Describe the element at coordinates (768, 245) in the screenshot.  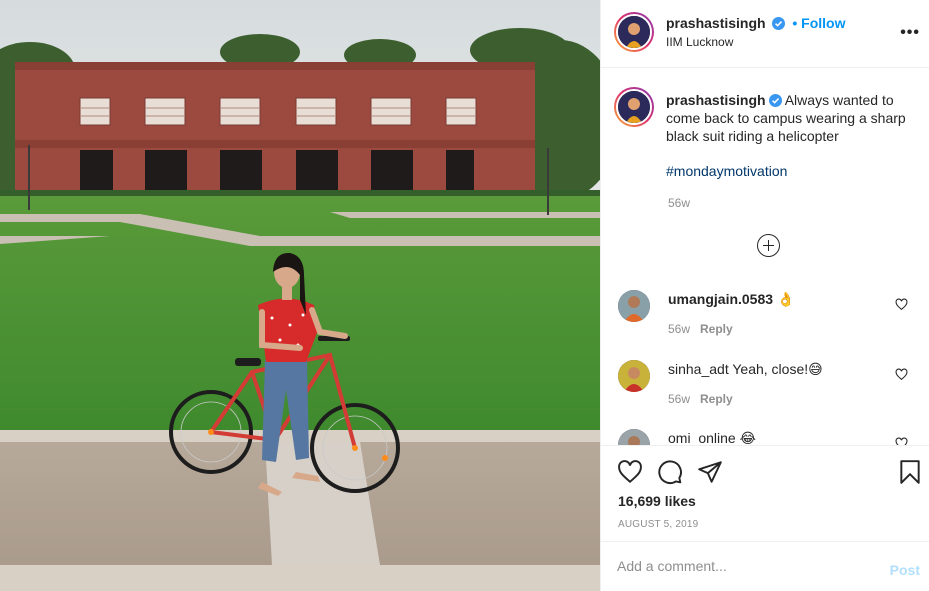
I see `load-more-comments-icon` at that location.